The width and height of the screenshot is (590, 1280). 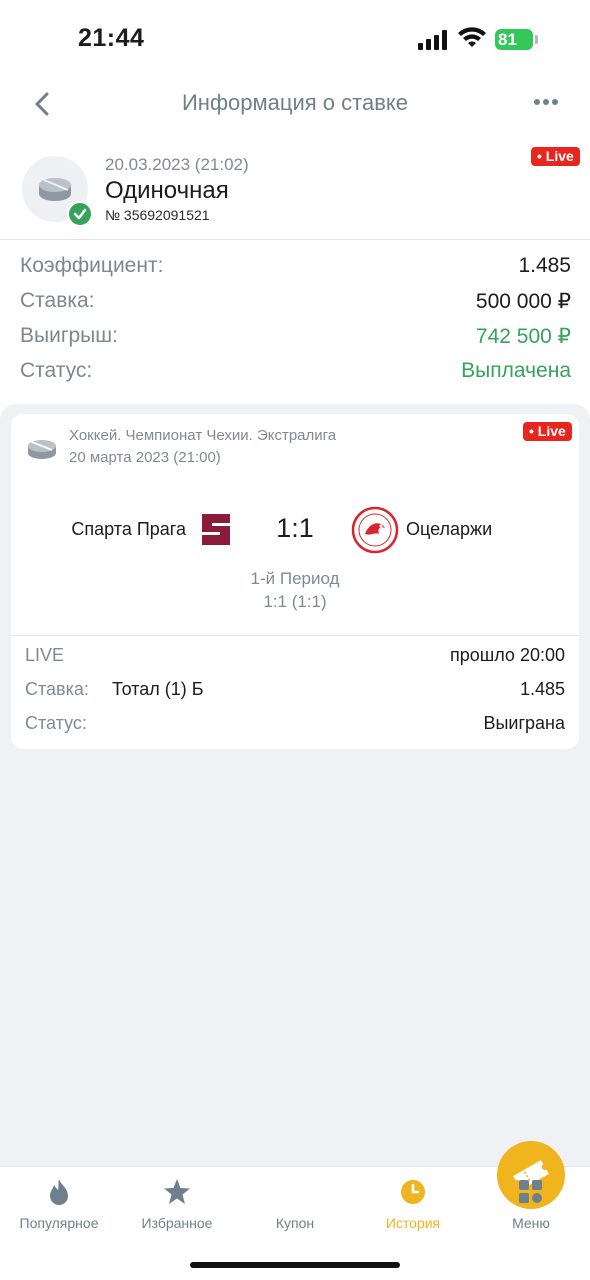 What do you see at coordinates (177, 164) in the screenshot?
I see `bet-date: 20.03.2023 (21:02)` at bounding box center [177, 164].